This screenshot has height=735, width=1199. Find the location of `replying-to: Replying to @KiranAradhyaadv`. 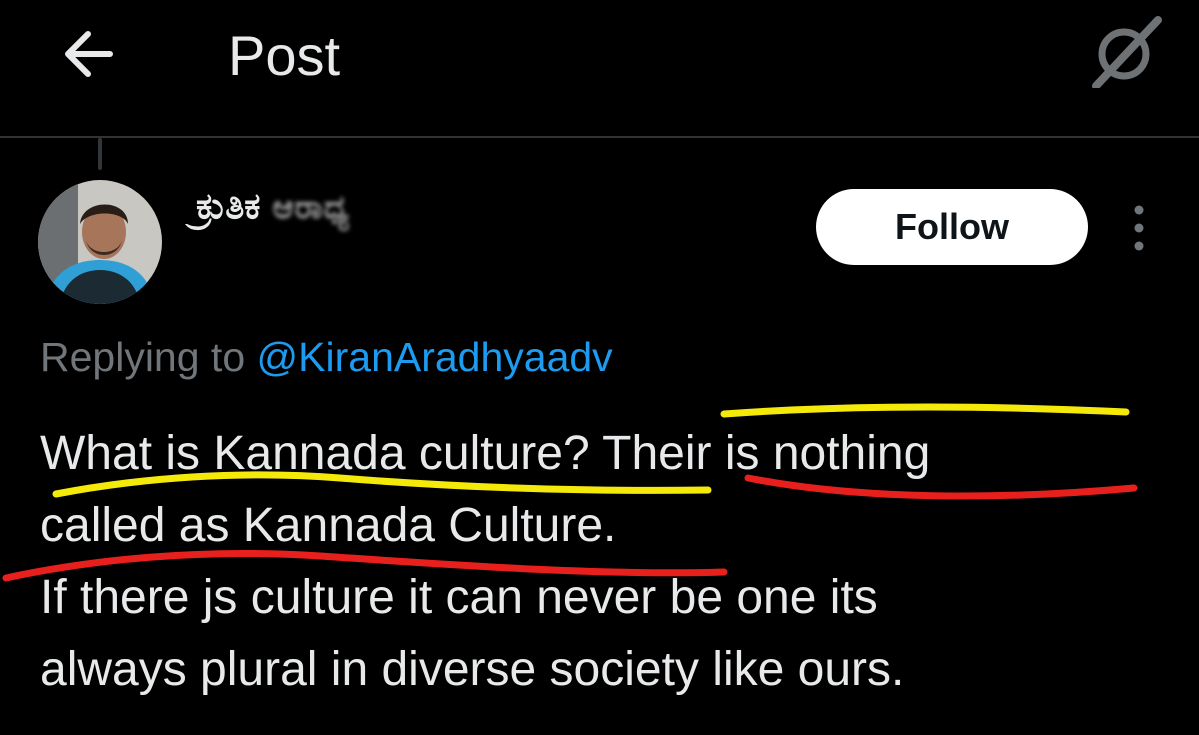

replying-to: Replying to @KiranAradhyaadv is located at coordinates (326, 357).